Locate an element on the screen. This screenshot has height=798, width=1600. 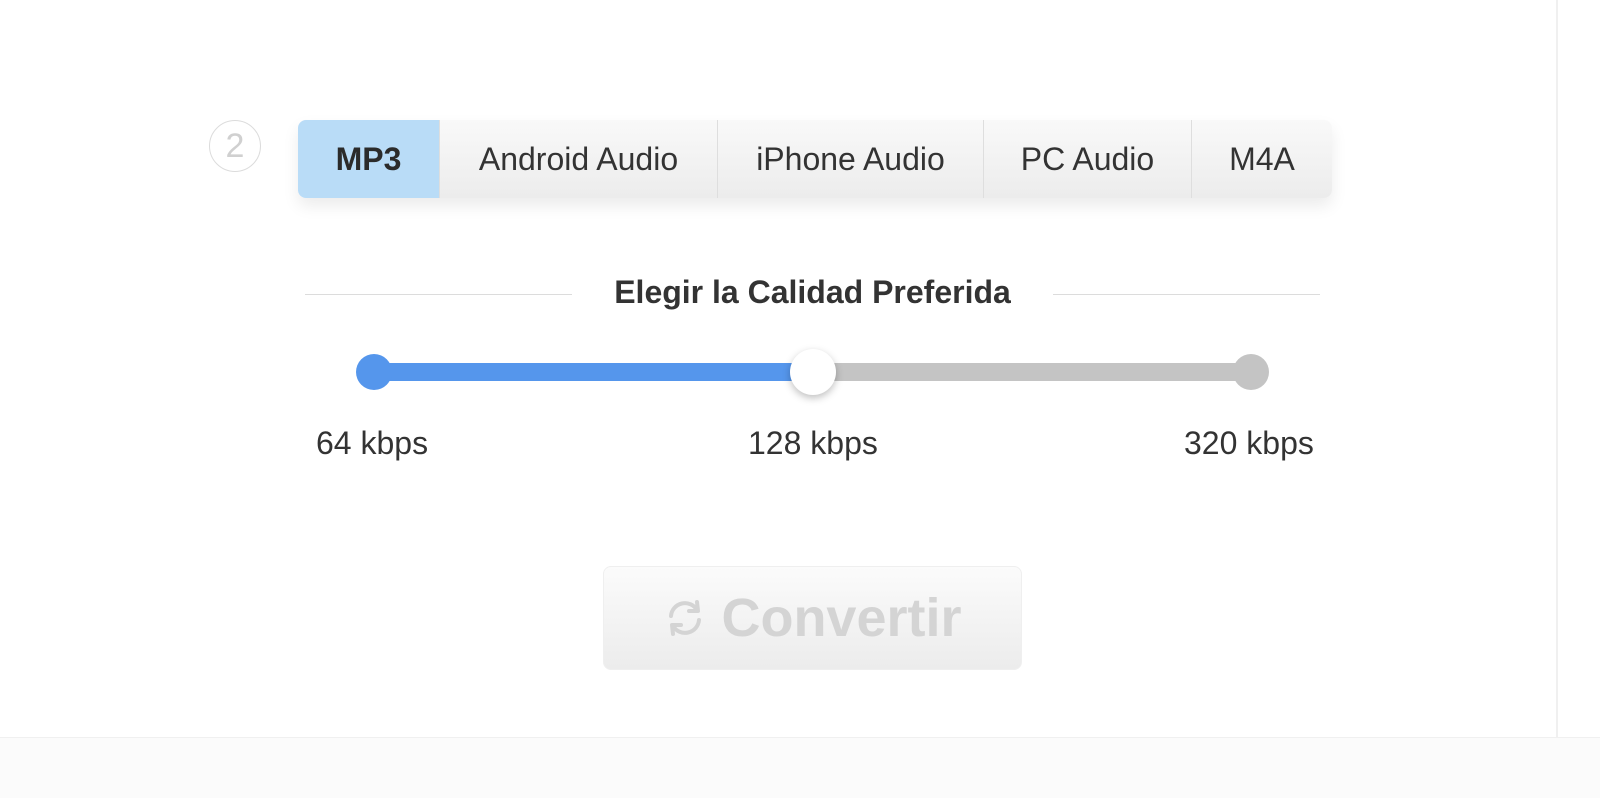
refresh-icon is located at coordinates (685, 618).